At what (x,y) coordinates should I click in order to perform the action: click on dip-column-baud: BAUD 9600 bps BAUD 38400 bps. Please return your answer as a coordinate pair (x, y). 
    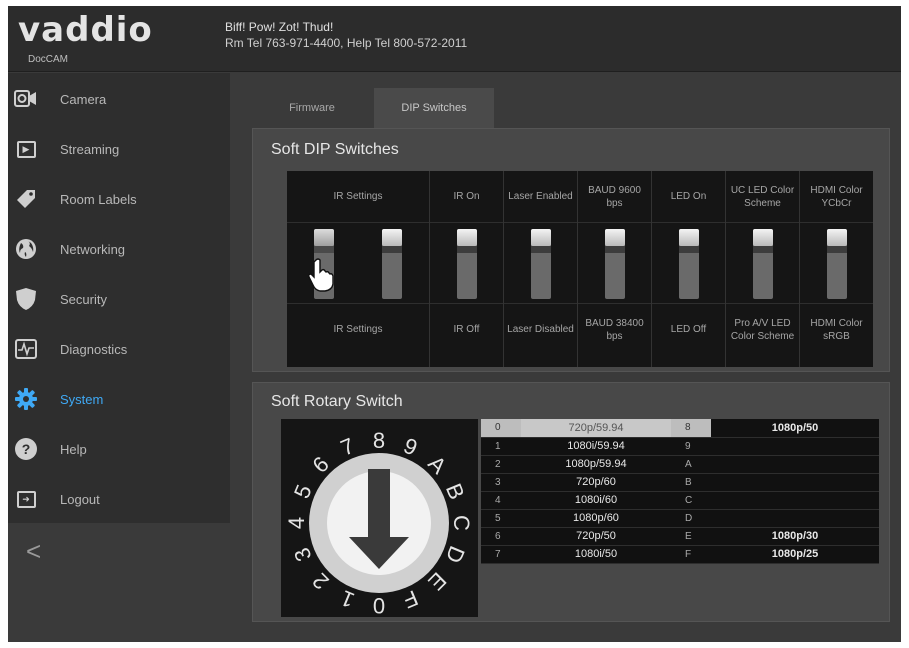
    Looking at the image, I should click on (614, 269).